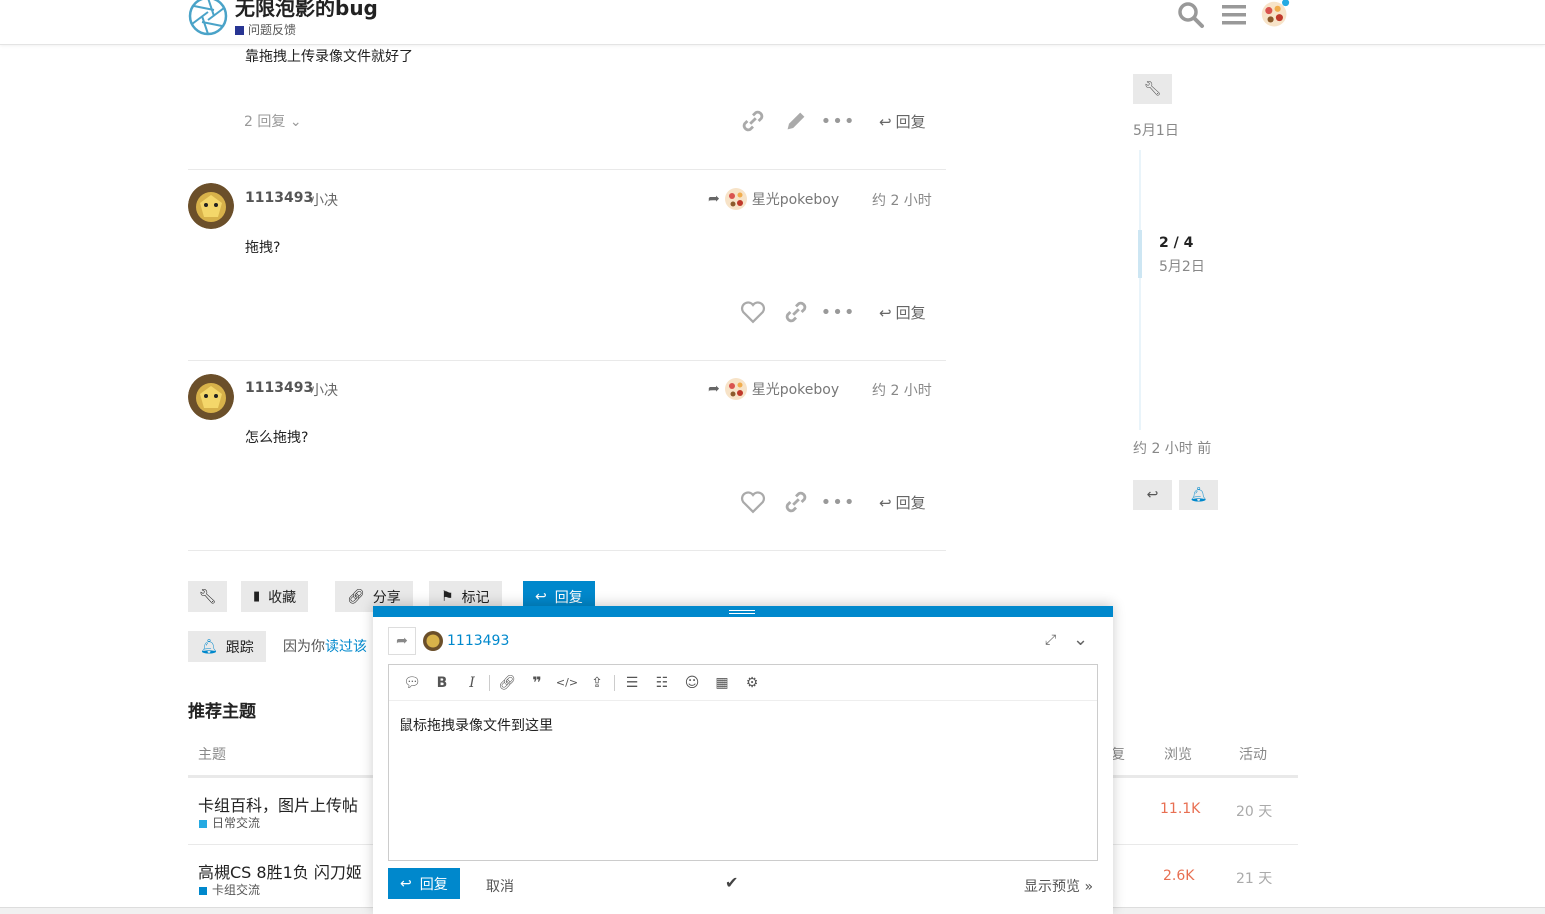 The height and width of the screenshot is (914, 1545). Describe the element at coordinates (278, 804) in the screenshot. I see `suggested-topic-title: 卡组百科，图片上传帖` at that location.